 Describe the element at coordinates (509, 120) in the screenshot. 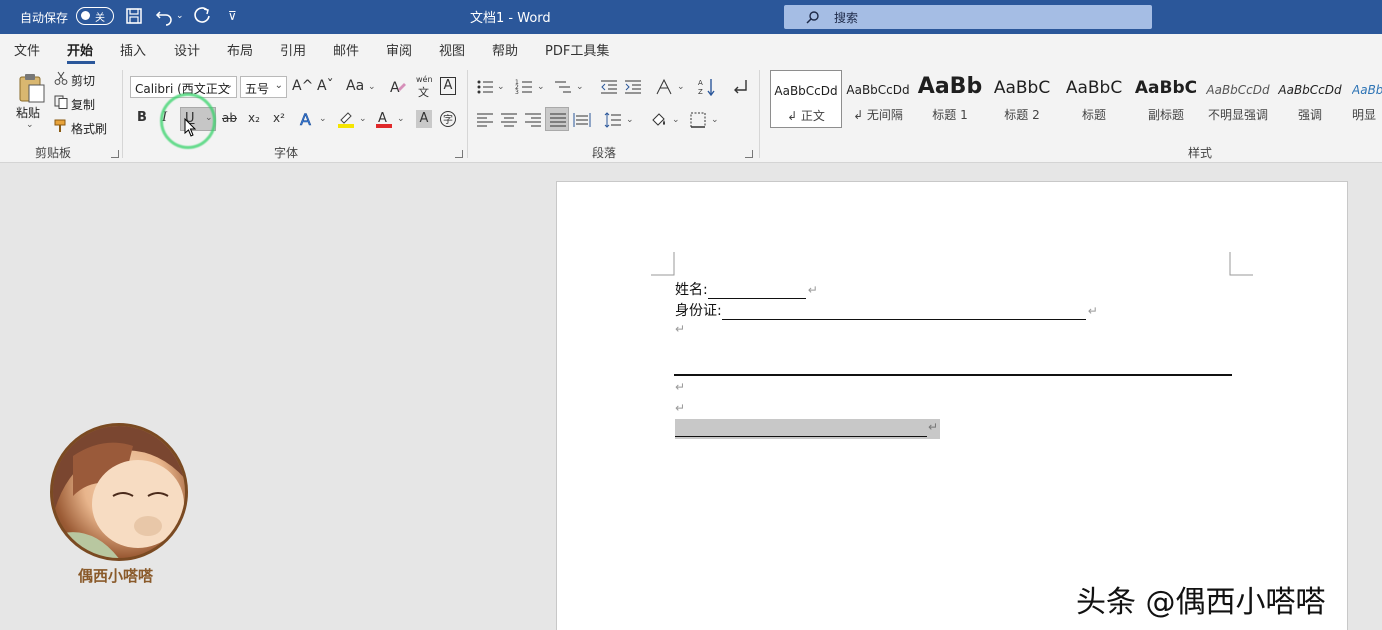

I see `align-center-icon` at that location.